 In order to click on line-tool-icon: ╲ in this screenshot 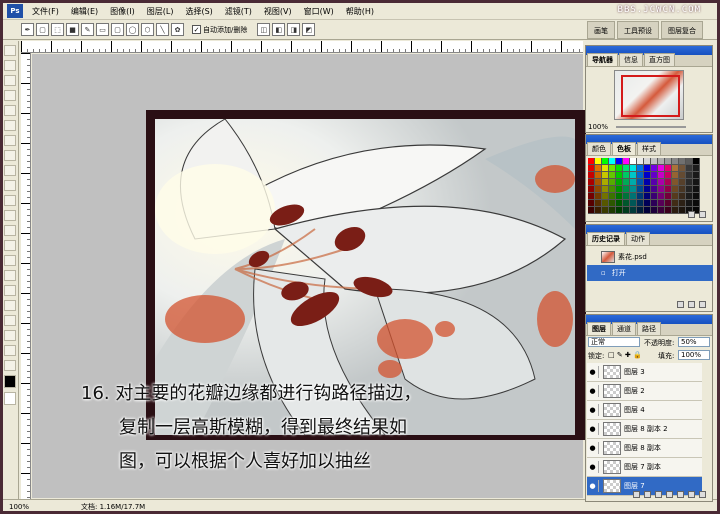, I will do `click(162, 29)`.